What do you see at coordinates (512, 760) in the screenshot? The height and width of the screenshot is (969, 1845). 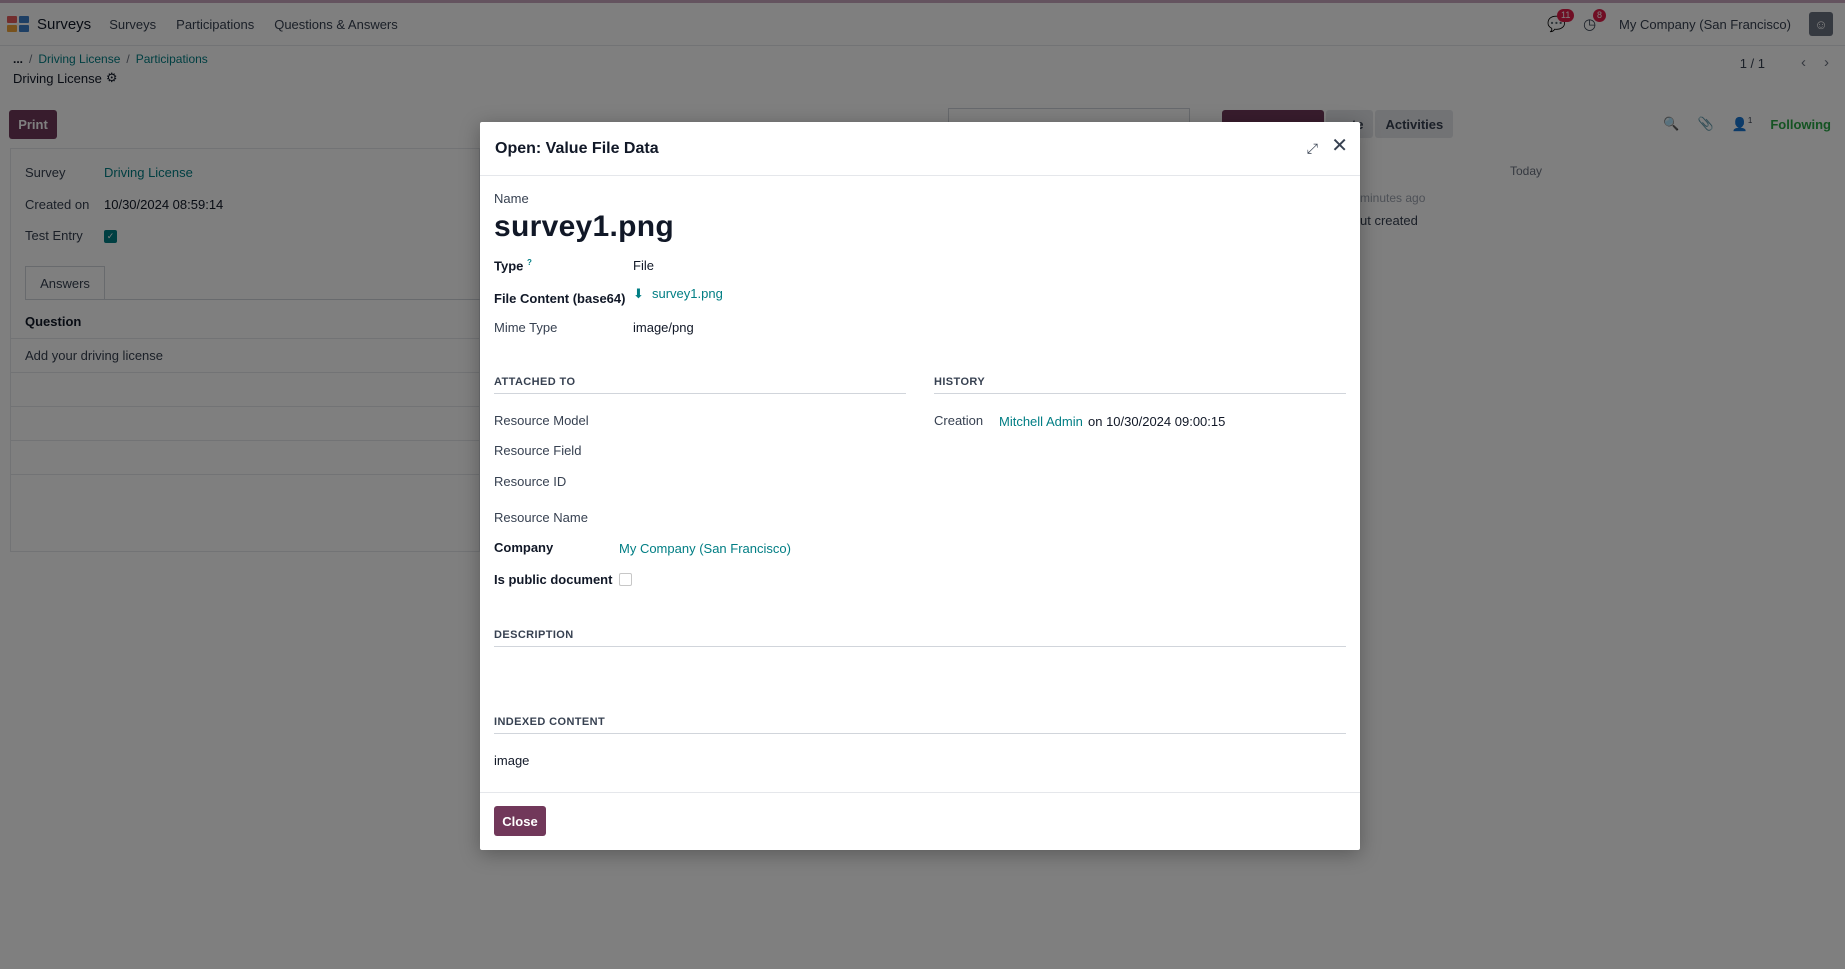 I see `indexed-content-value: image` at bounding box center [512, 760].